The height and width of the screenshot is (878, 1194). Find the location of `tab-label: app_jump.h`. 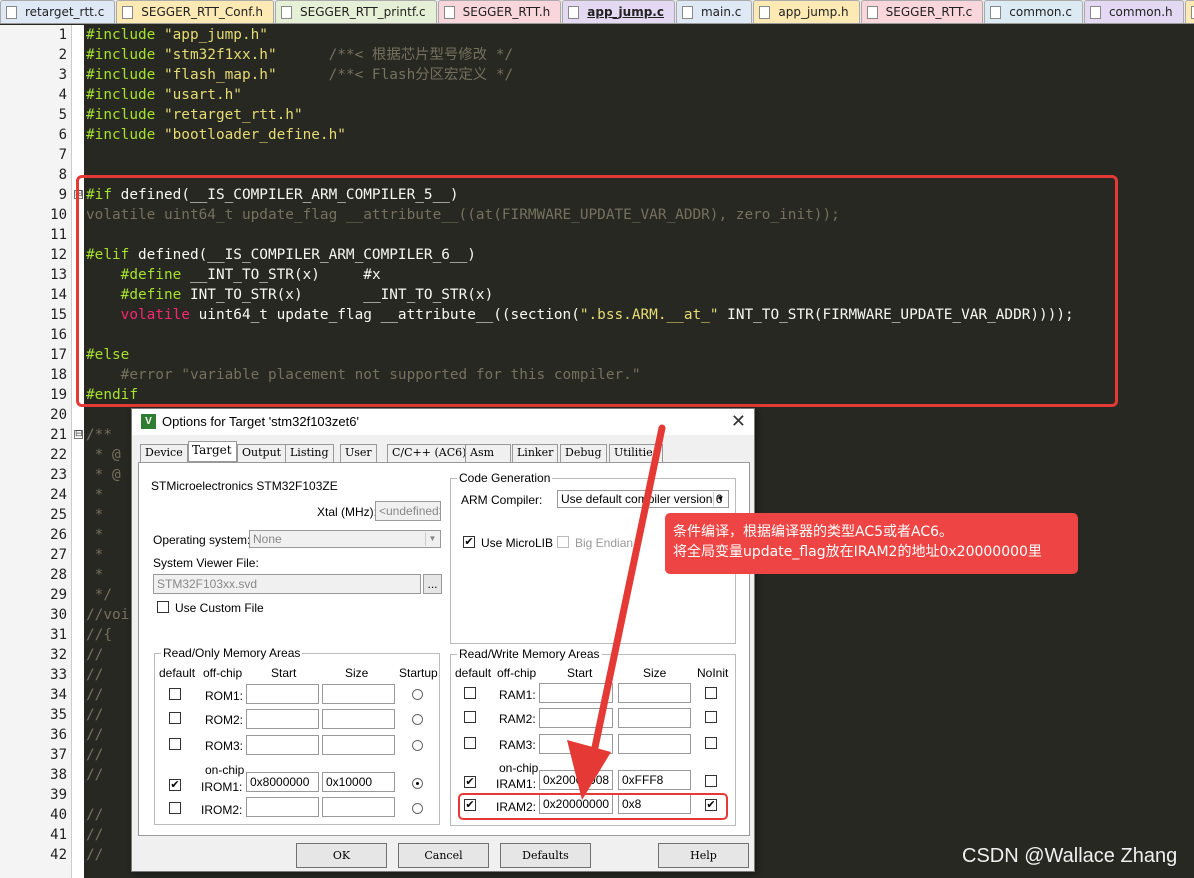

tab-label: app_jump.h is located at coordinates (813, 12).